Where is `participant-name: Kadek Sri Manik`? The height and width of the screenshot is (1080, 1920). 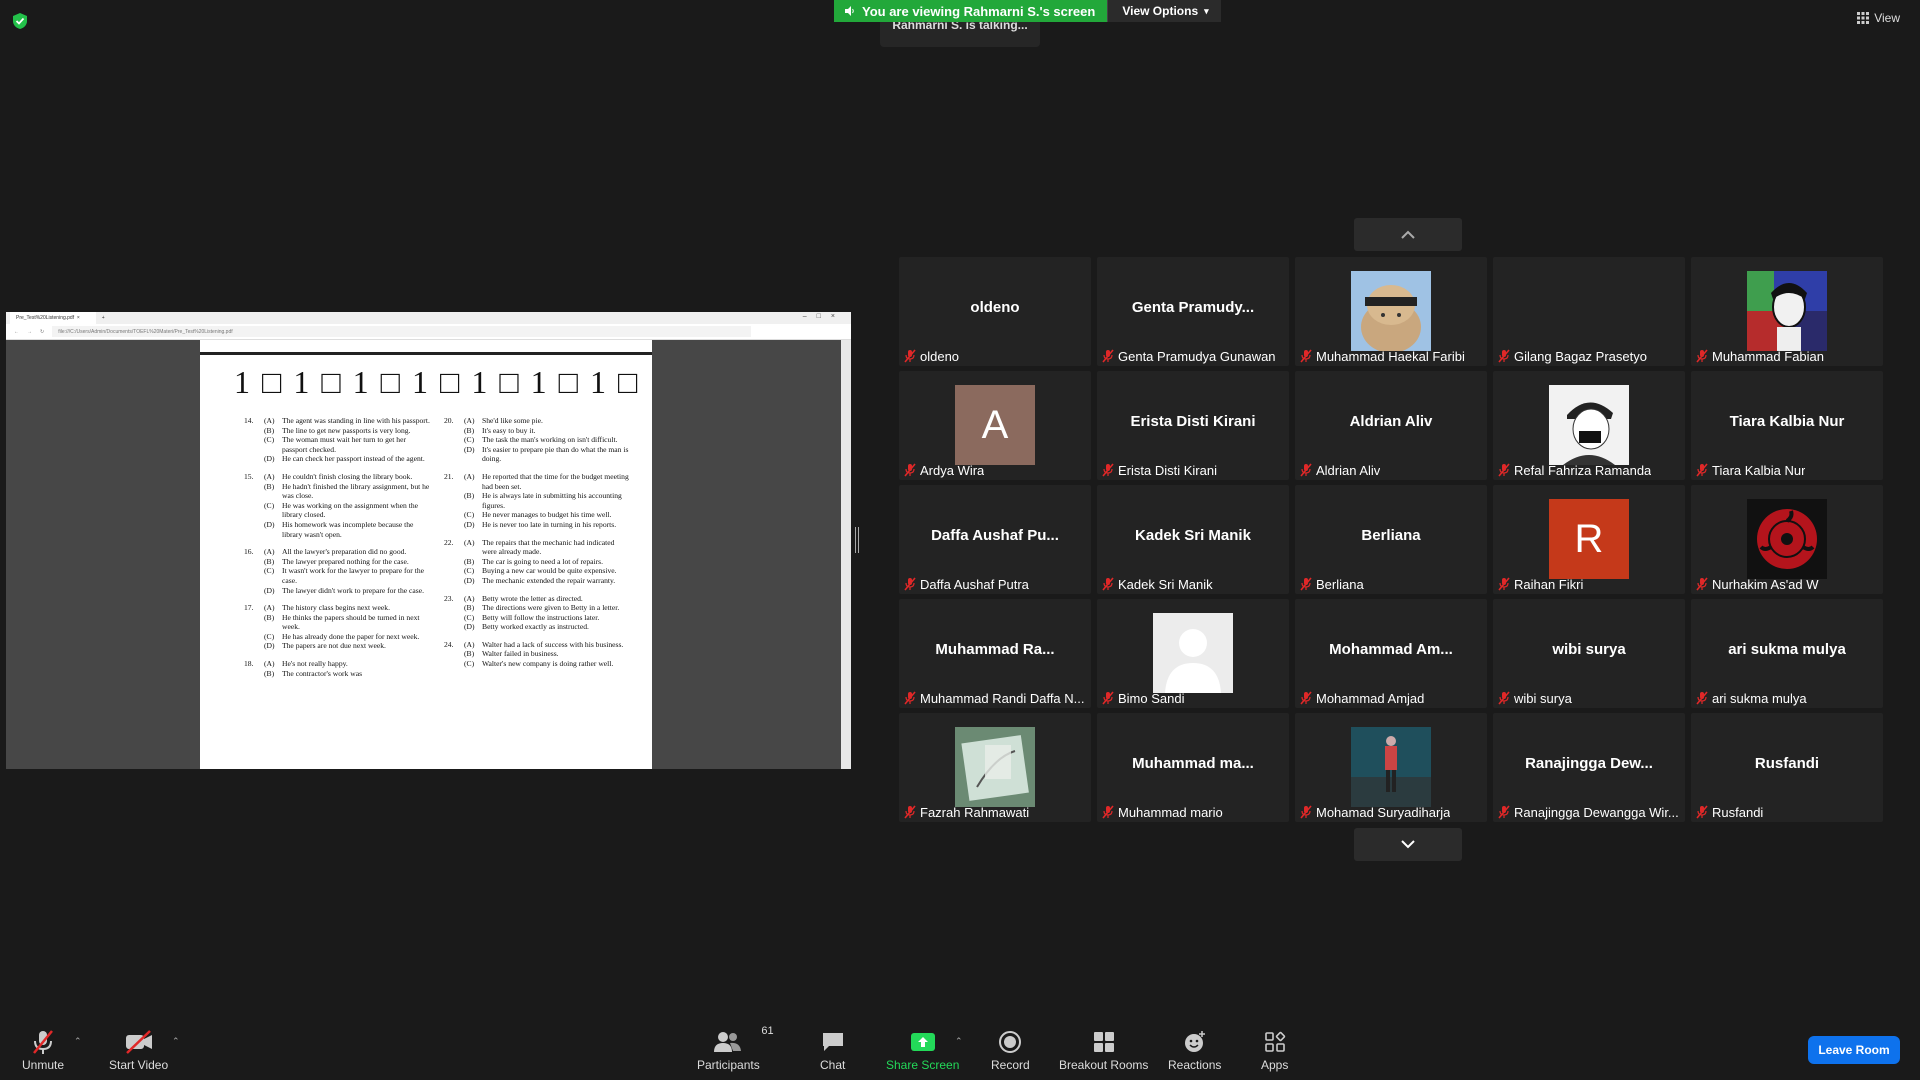 participant-name: Kadek Sri Manik is located at coordinates (1165, 584).